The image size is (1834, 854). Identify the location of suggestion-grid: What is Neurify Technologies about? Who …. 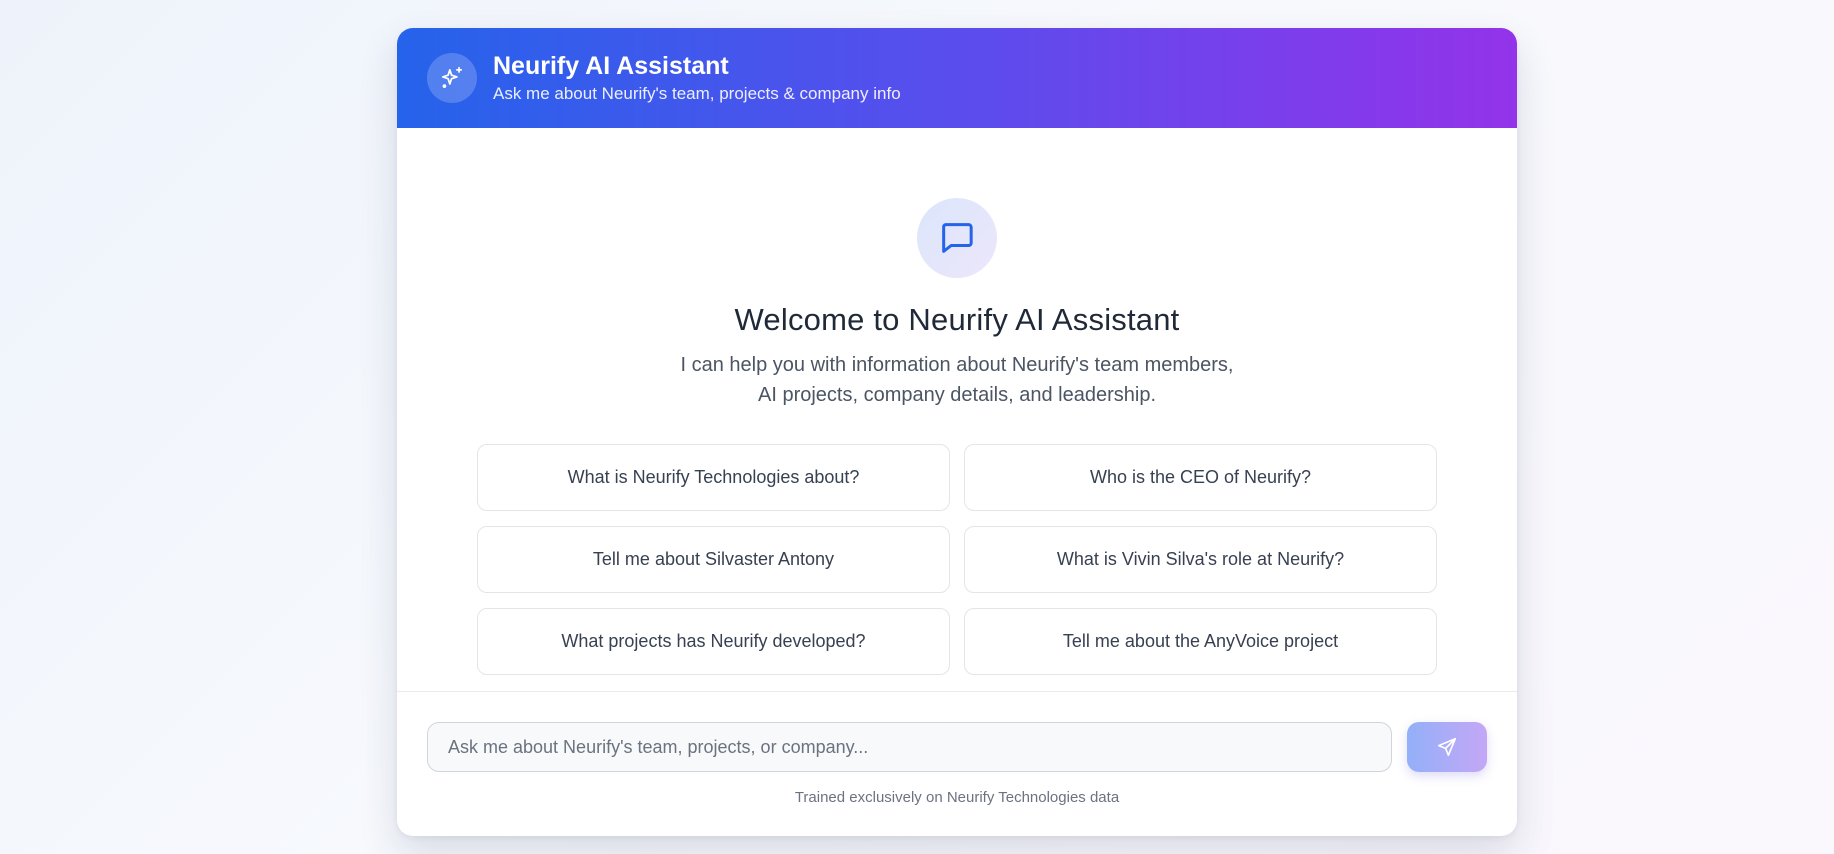
(957, 559).